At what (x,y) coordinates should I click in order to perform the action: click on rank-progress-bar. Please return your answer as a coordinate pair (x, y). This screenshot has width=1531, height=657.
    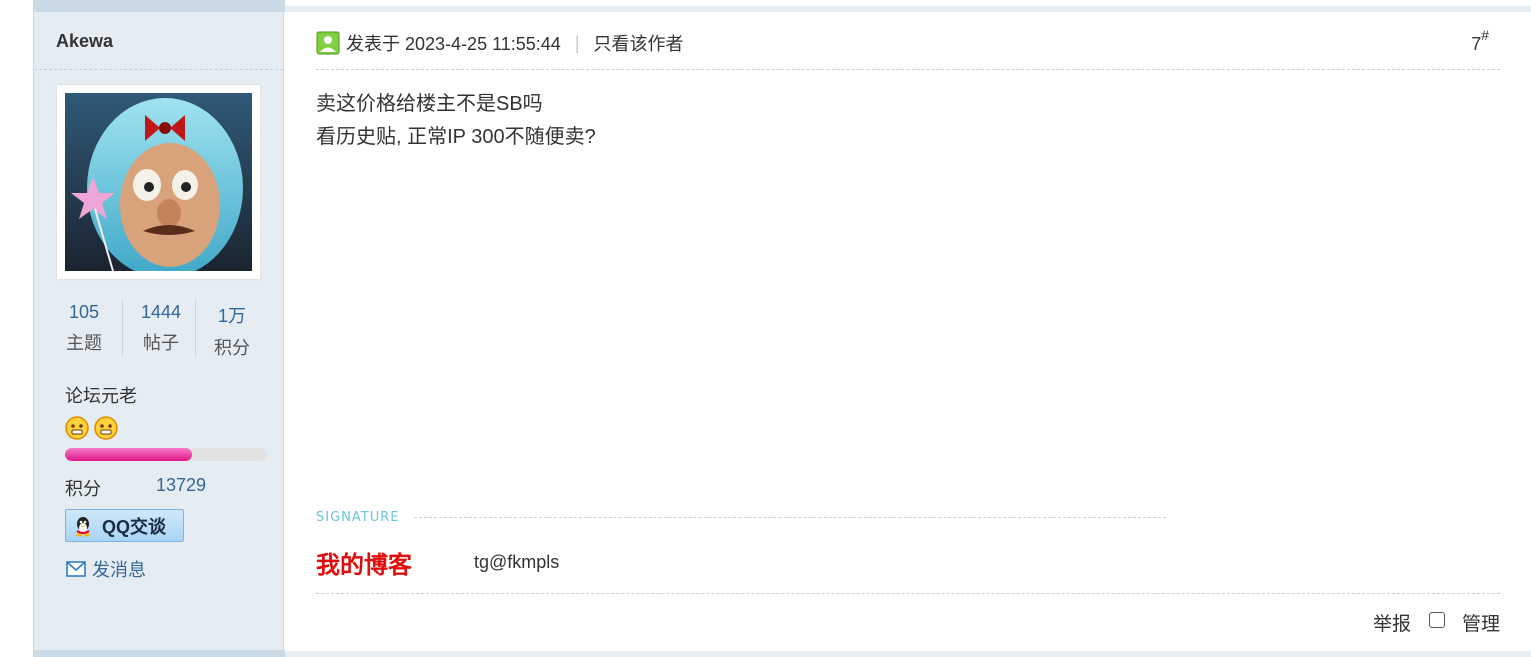
    Looking at the image, I should click on (166, 454).